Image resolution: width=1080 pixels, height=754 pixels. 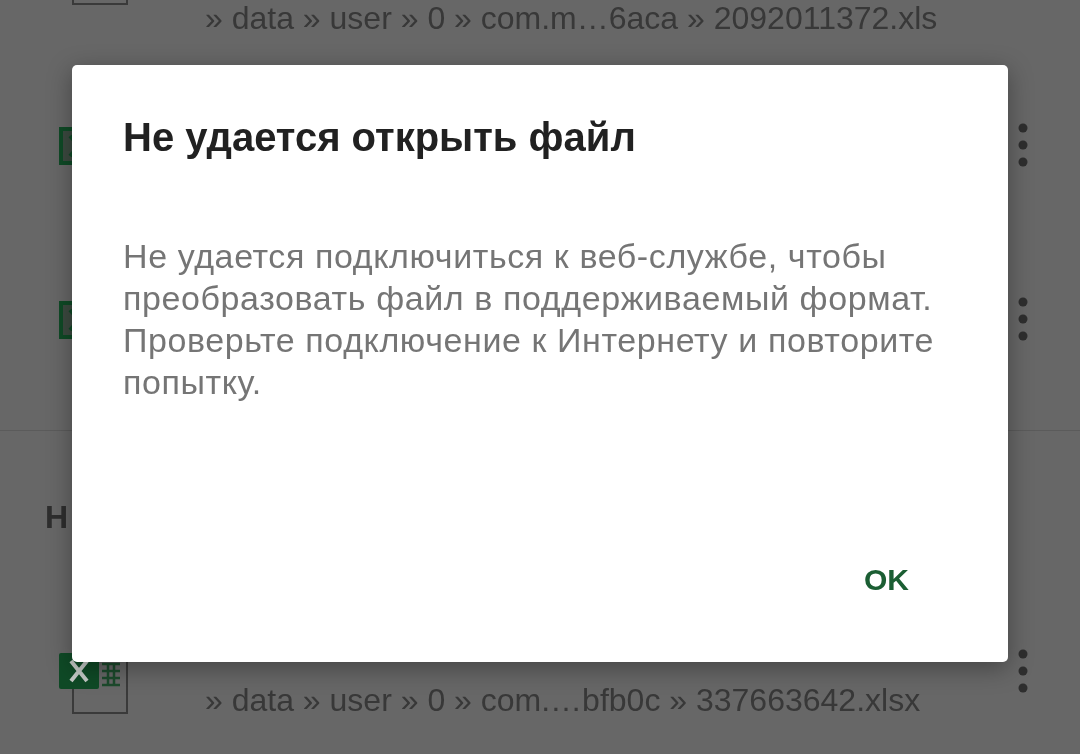 I want to click on dialog-button: OK, so click(x=886, y=580).